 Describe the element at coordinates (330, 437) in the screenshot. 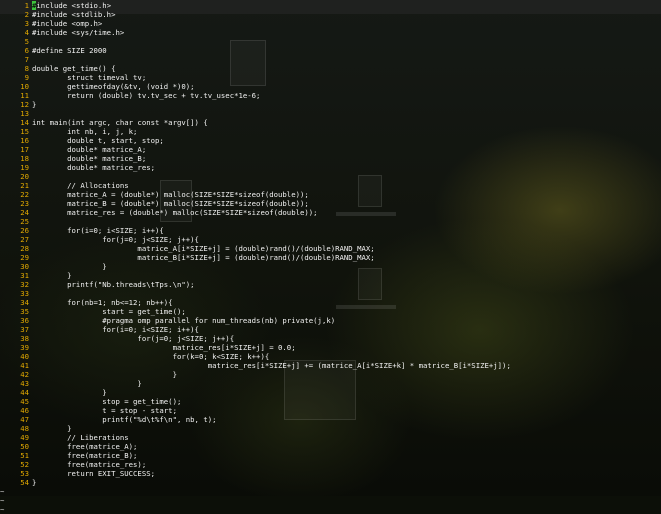

I see `code-line: 49 // Liberations` at that location.